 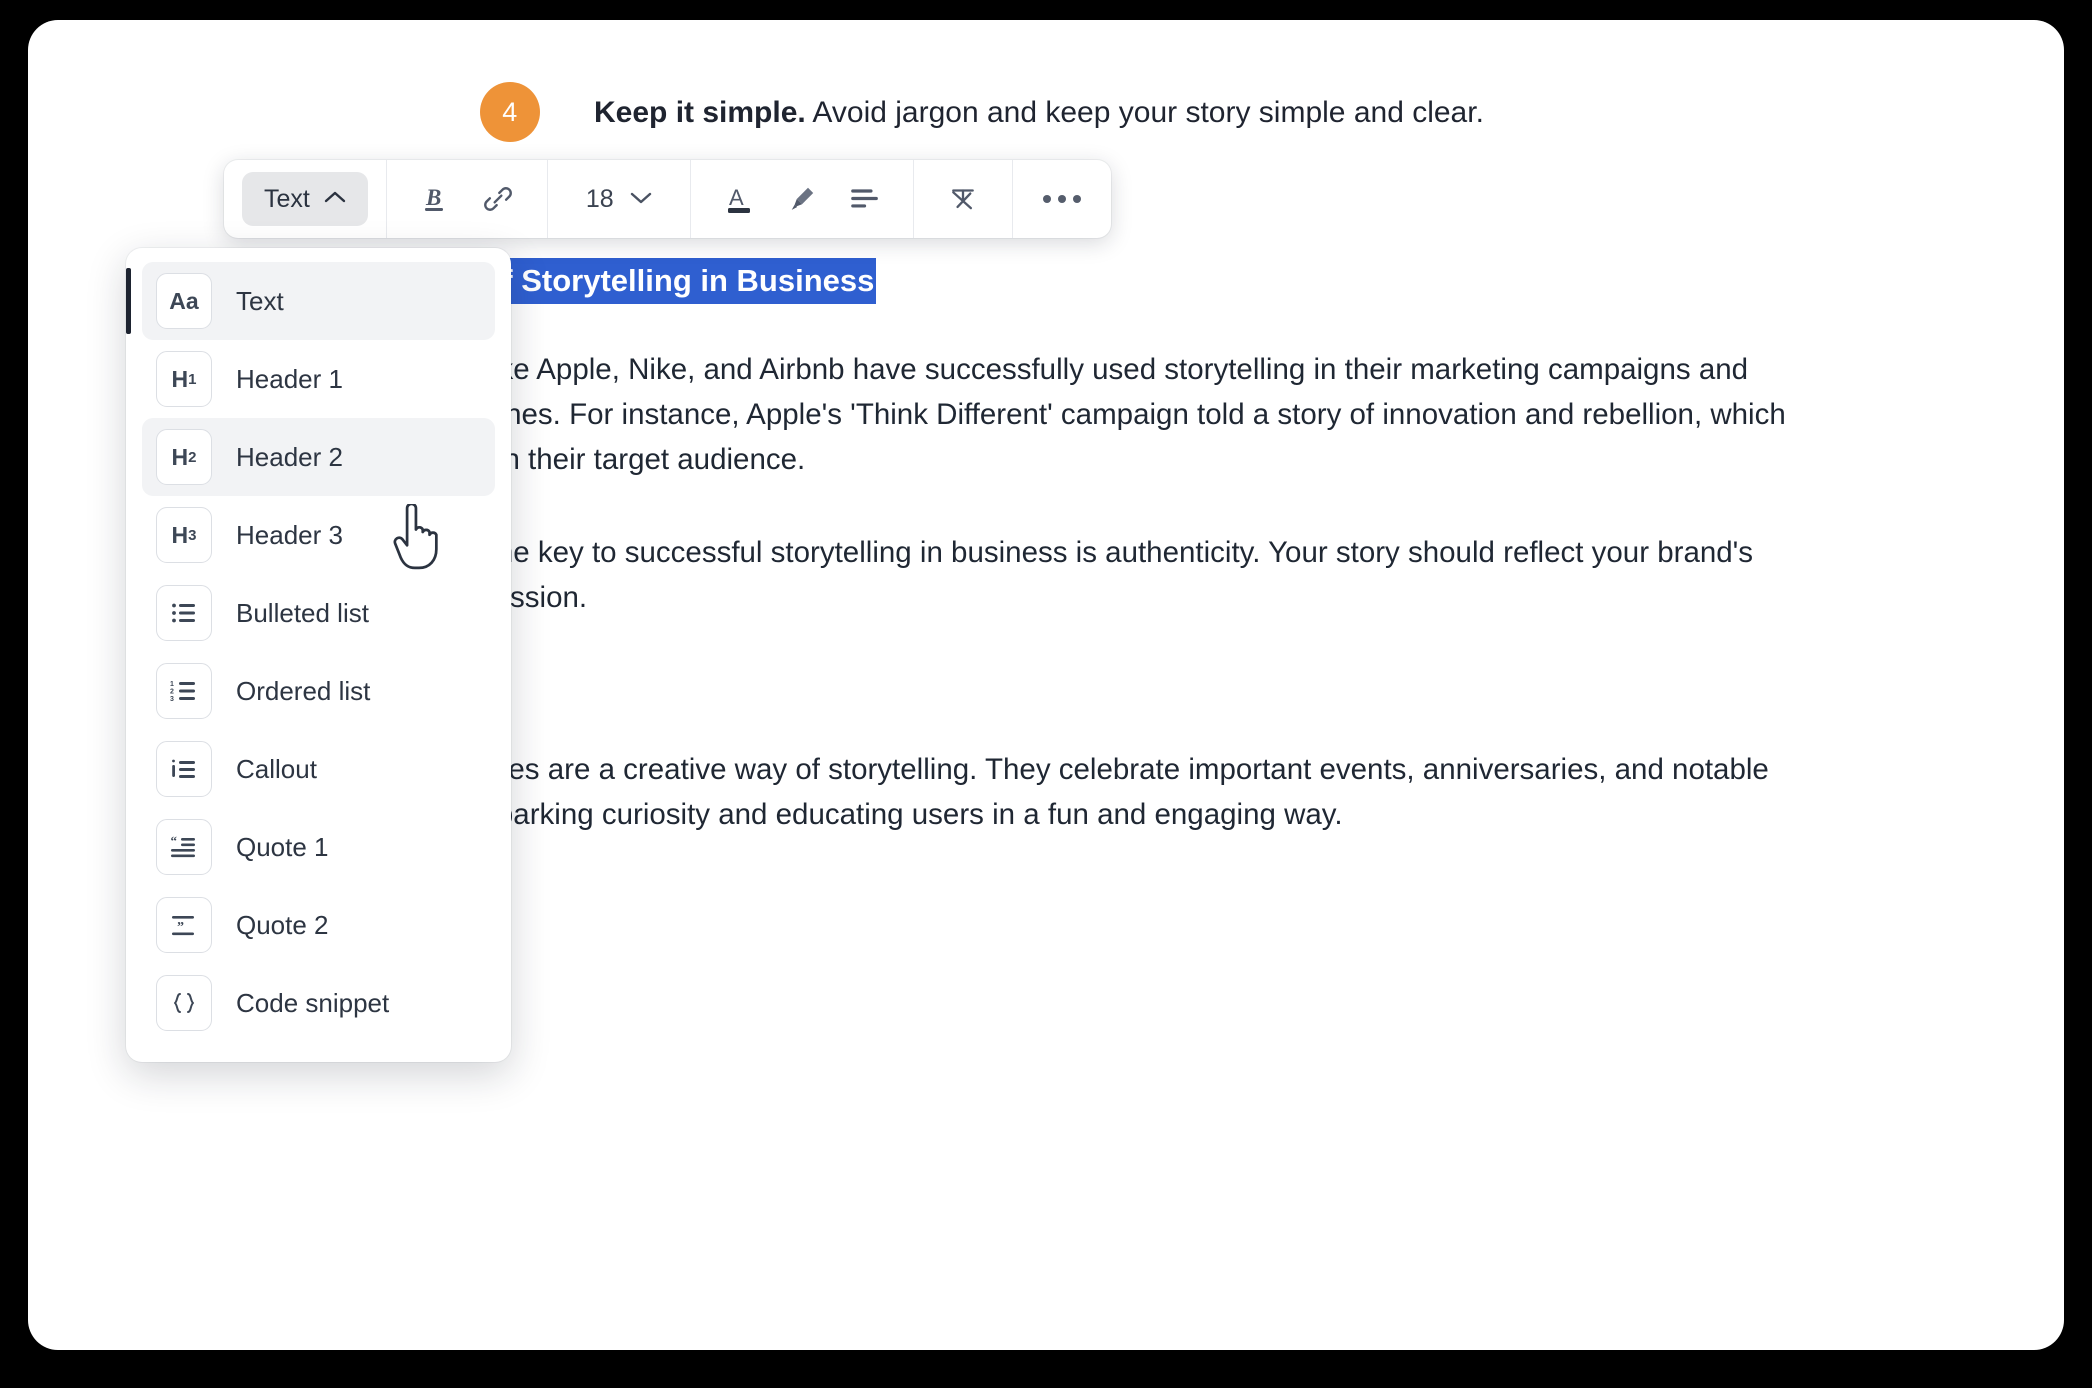 What do you see at coordinates (510, 112) in the screenshot?
I see `tip-badge: 4` at bounding box center [510, 112].